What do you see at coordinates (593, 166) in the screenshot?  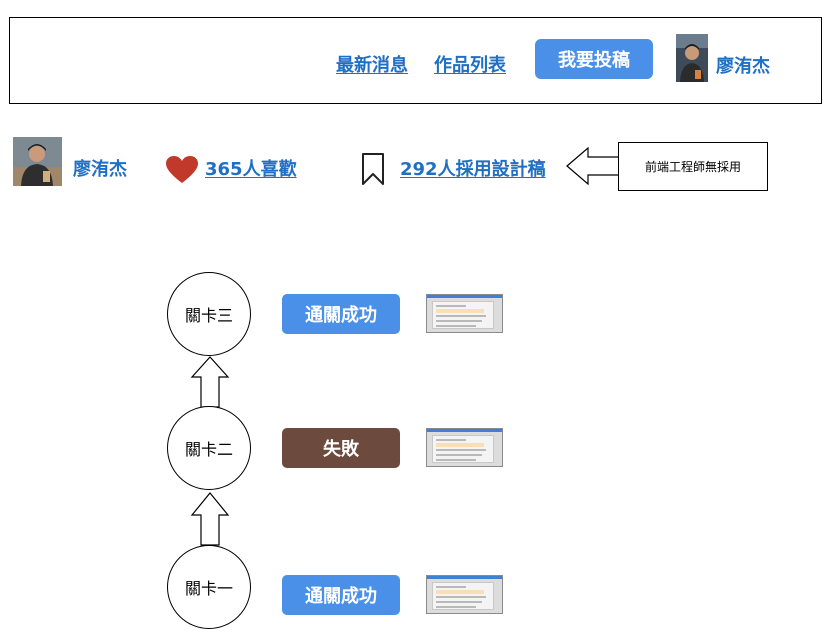 I see `arrow-left-icon` at bounding box center [593, 166].